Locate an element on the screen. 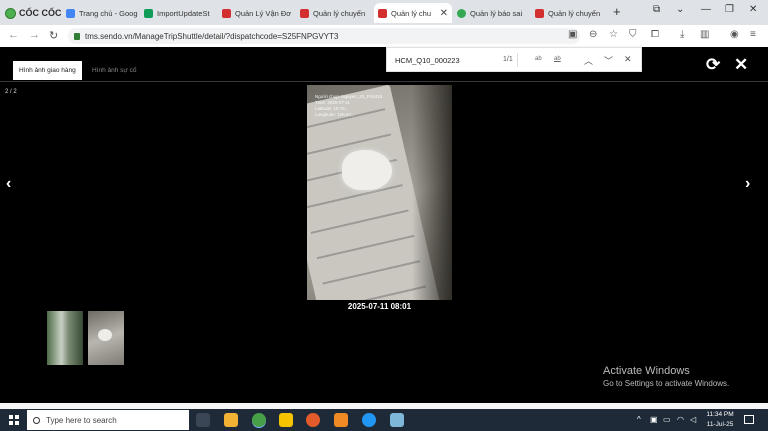 The image size is (768, 431). battery-icon: ▭ is located at coordinates (667, 419).